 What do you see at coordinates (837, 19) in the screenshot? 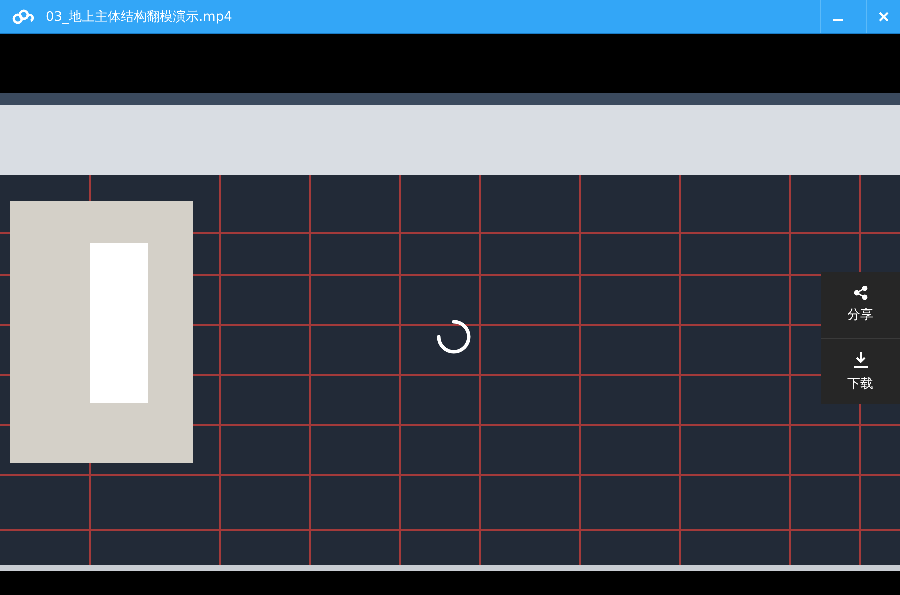
I see `minimize-icon` at bounding box center [837, 19].